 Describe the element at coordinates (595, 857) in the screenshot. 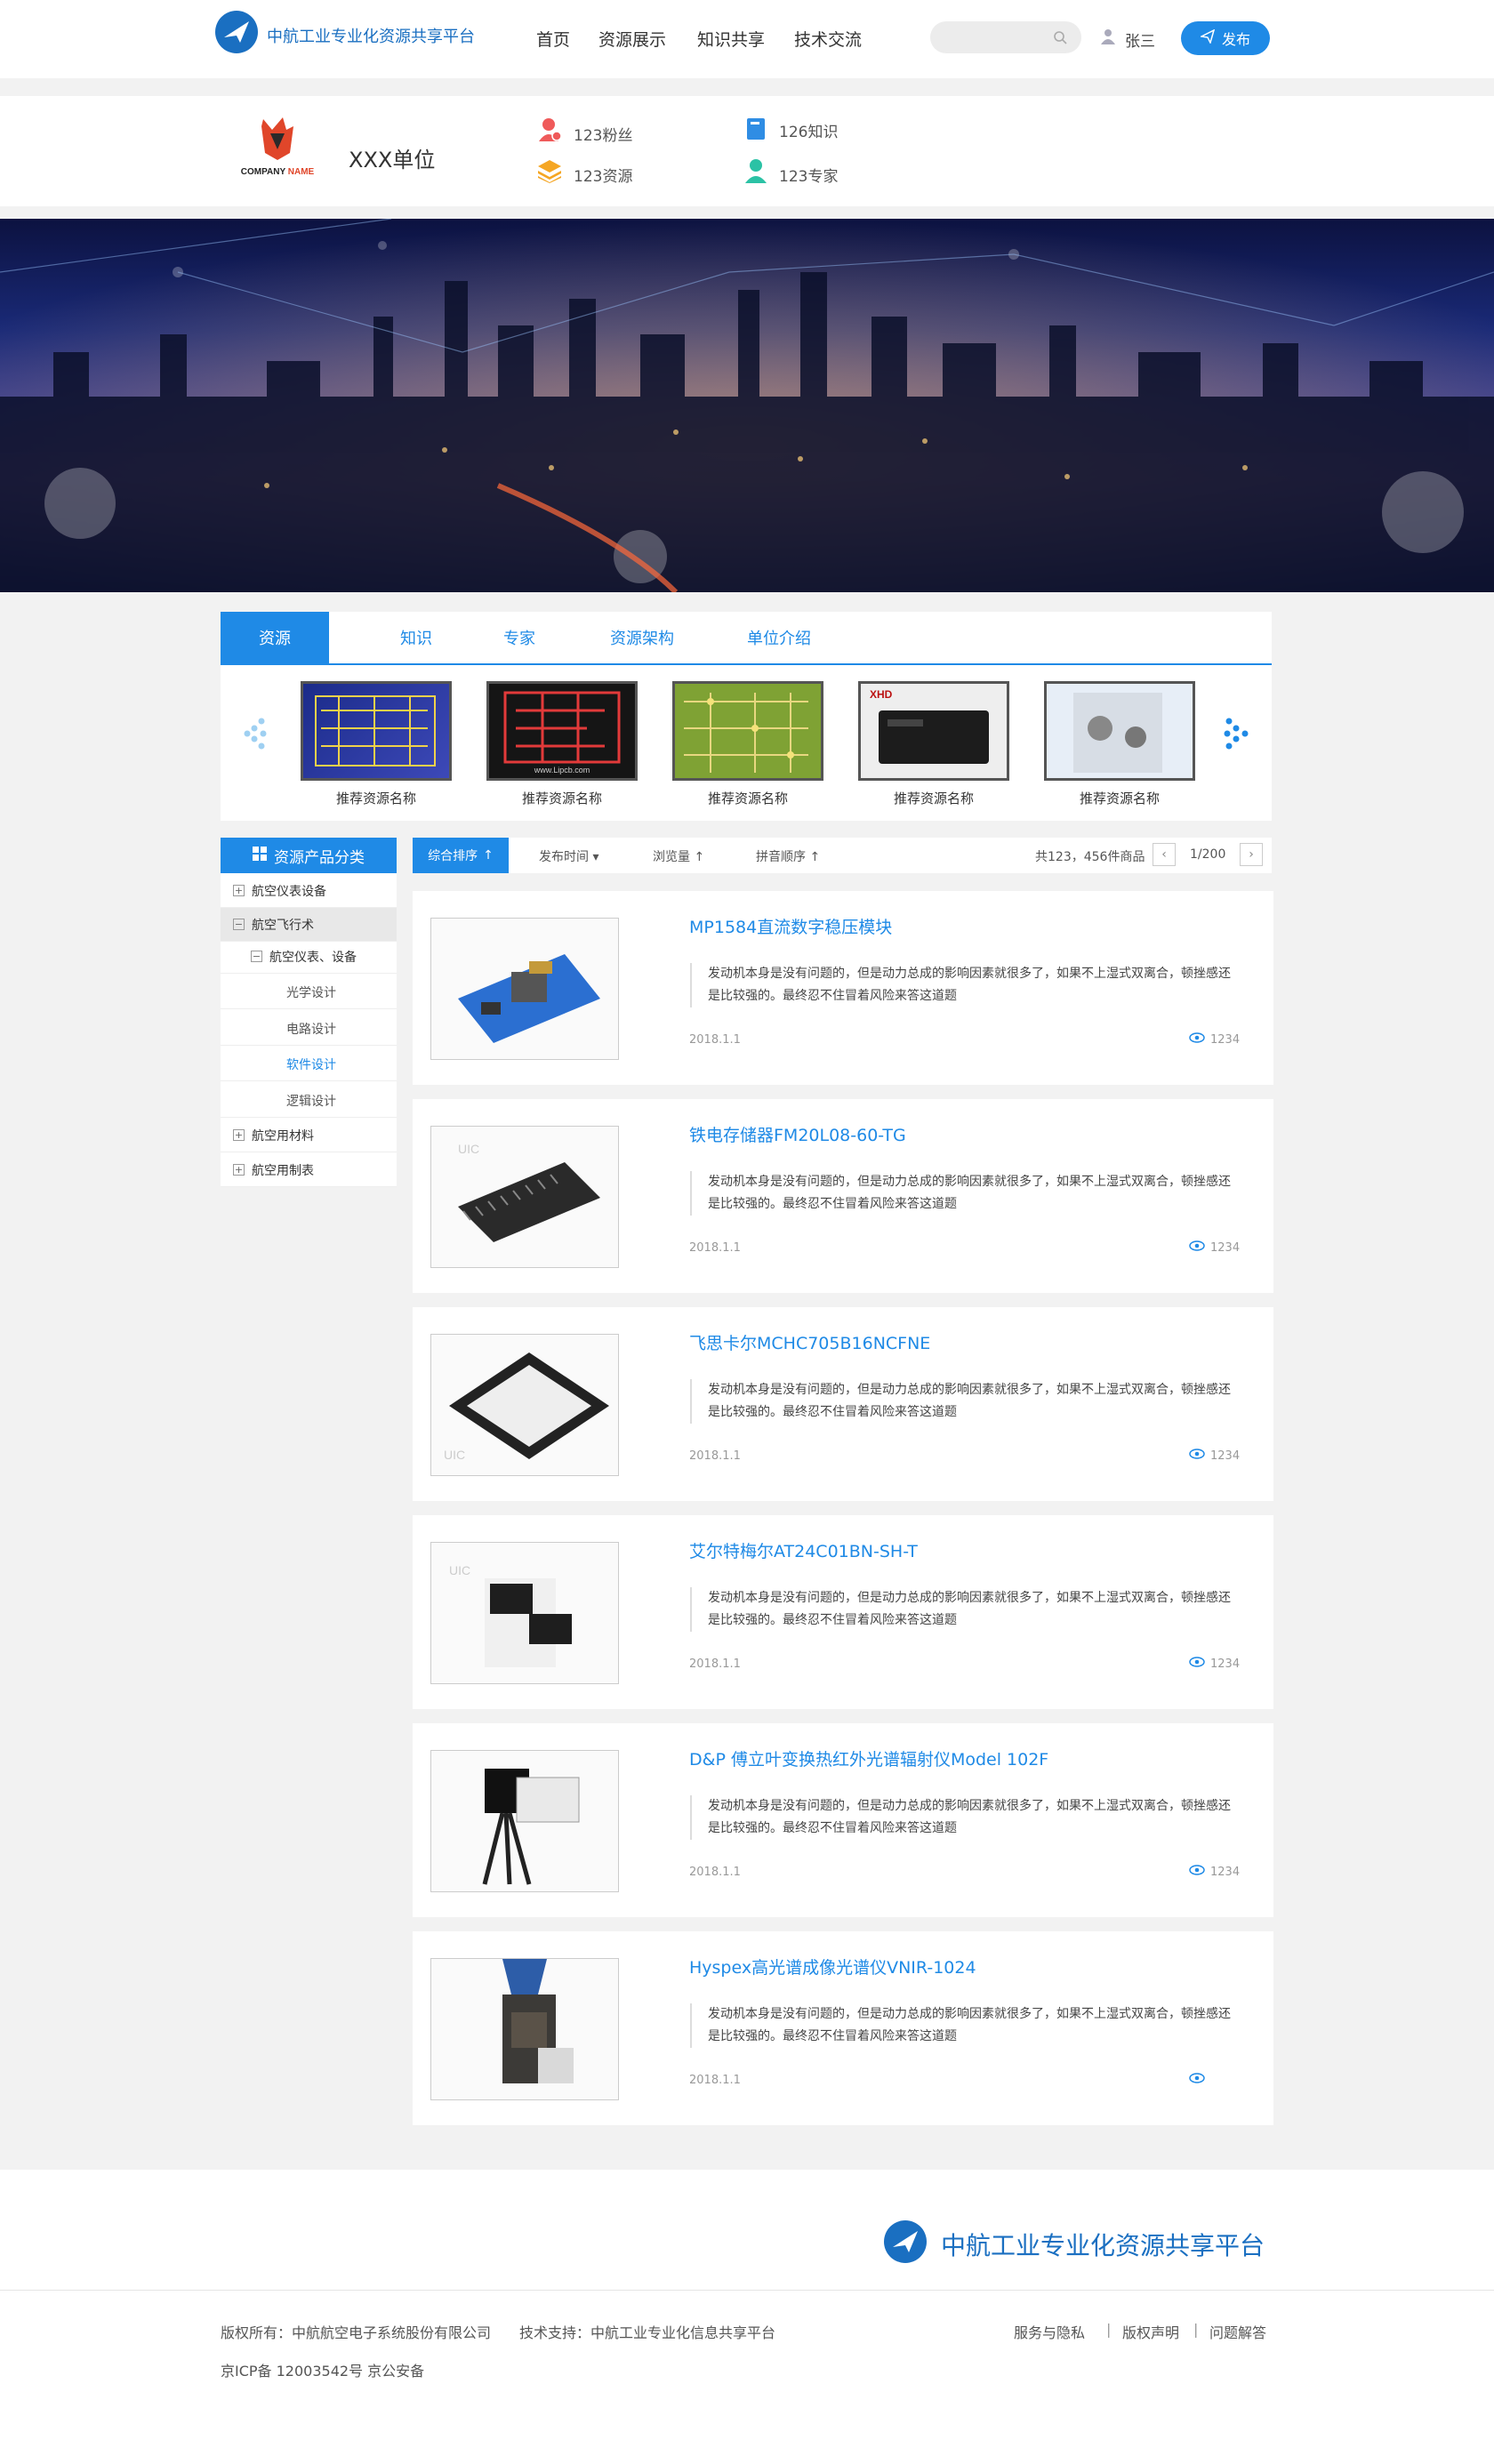

I see `arrow-down-icon: ▾` at that location.